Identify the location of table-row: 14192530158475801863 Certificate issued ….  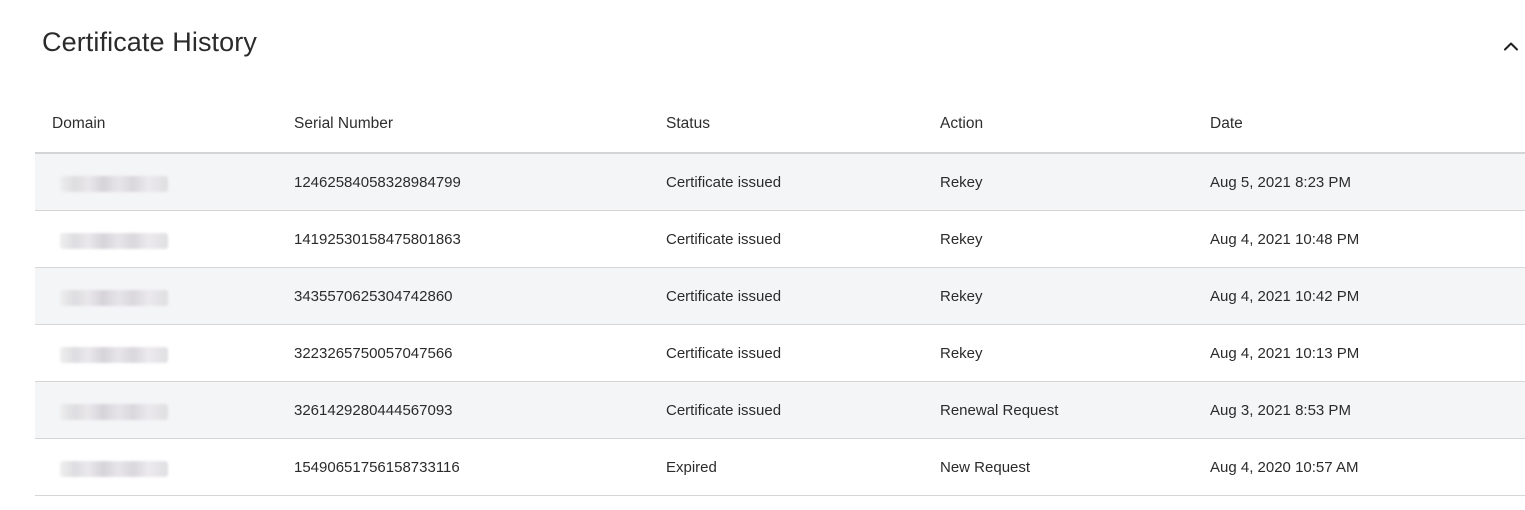
(780, 239).